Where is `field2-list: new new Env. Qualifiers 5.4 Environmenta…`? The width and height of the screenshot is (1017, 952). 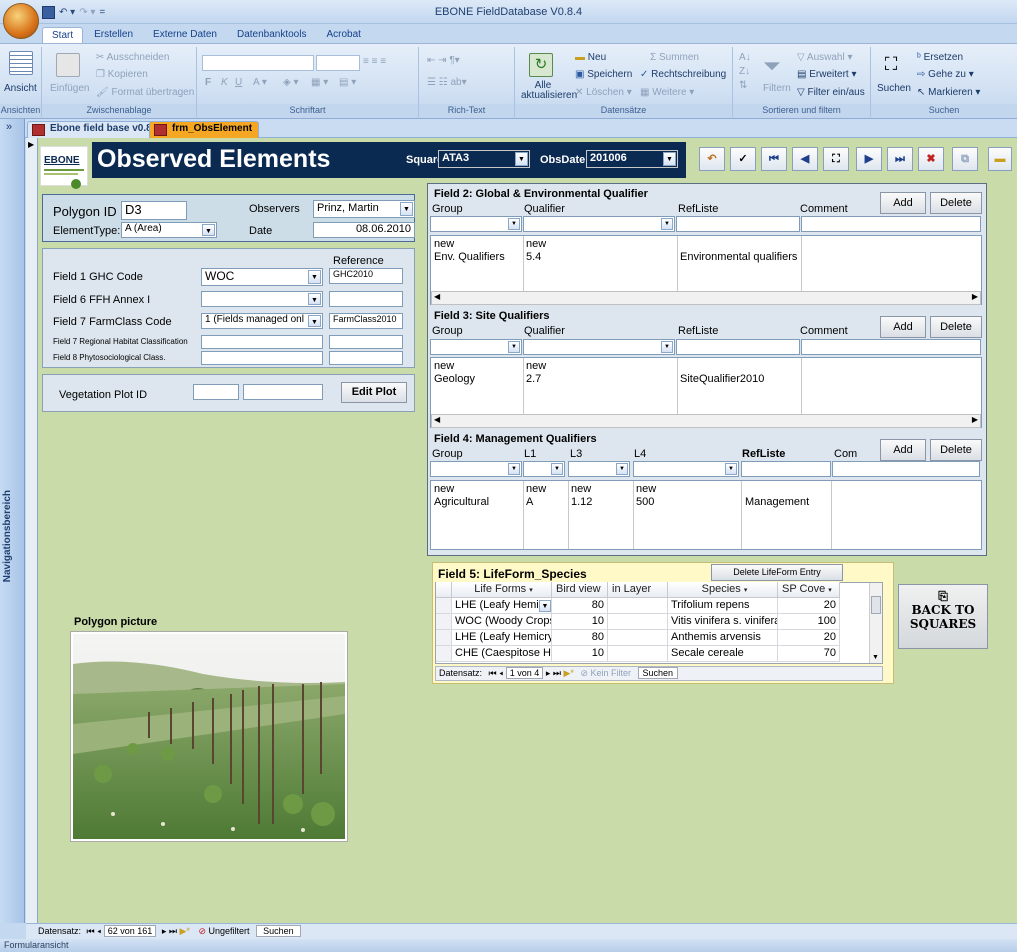
field2-list: new new Env. Qualifiers 5.4 Environmenta… is located at coordinates (706, 270).